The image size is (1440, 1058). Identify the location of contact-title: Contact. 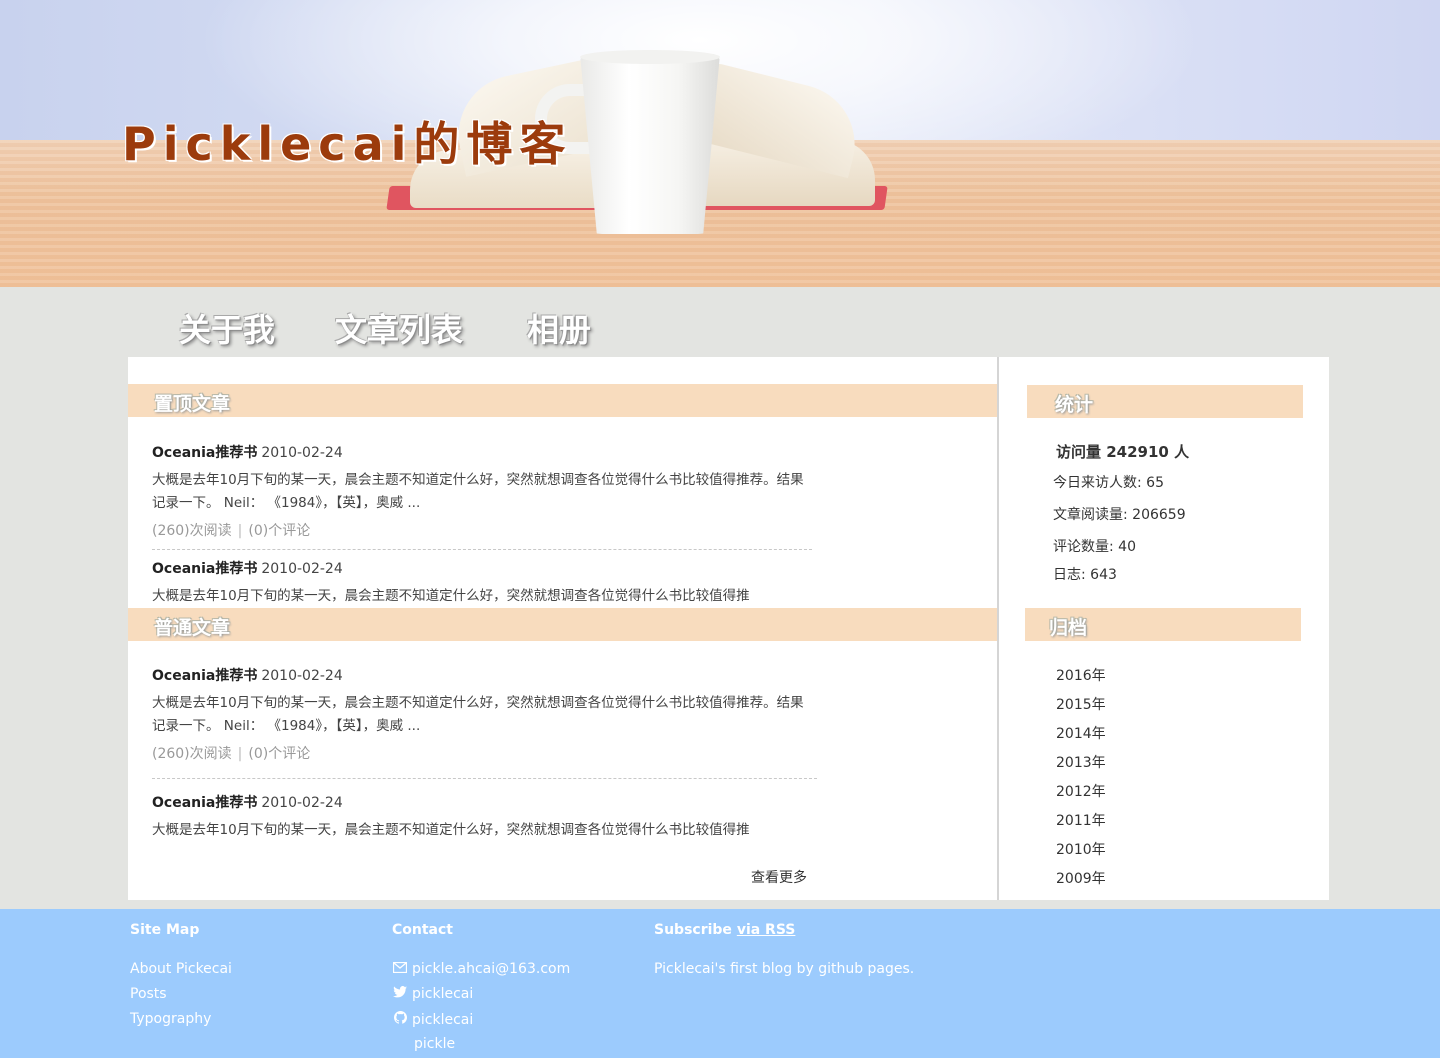
(422, 930).